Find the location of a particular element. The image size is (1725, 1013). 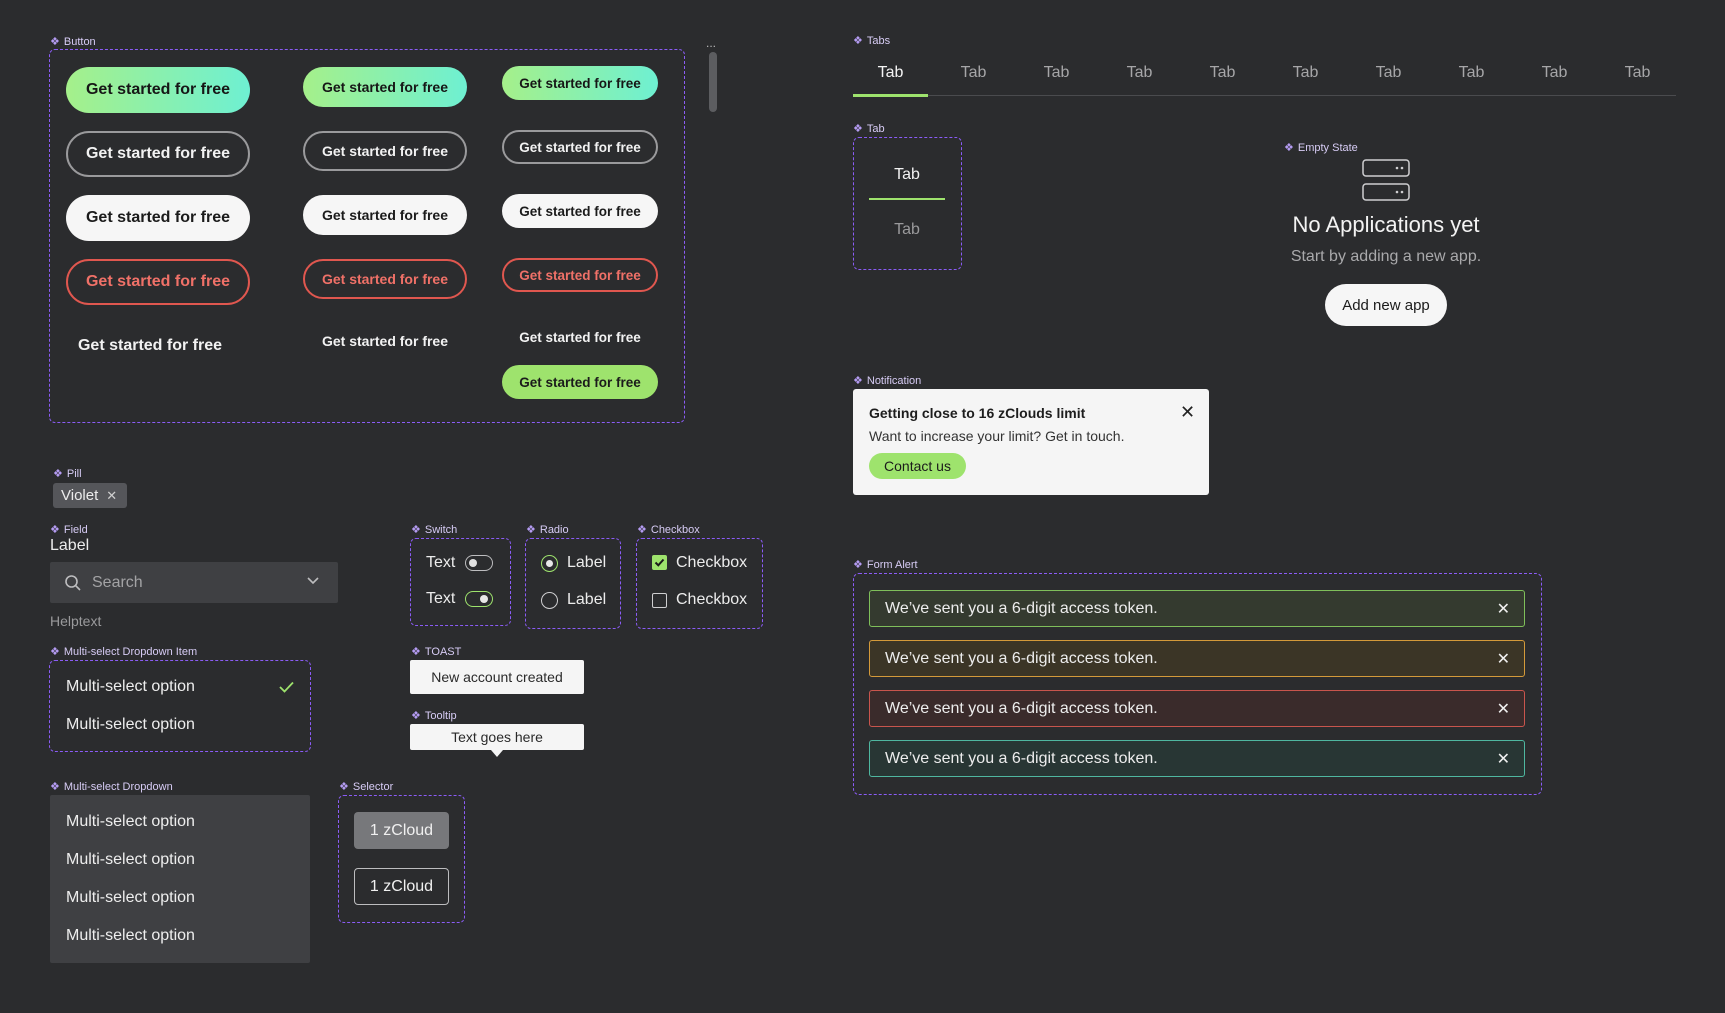

outline-button-large: Get started for free is located at coordinates (158, 154).